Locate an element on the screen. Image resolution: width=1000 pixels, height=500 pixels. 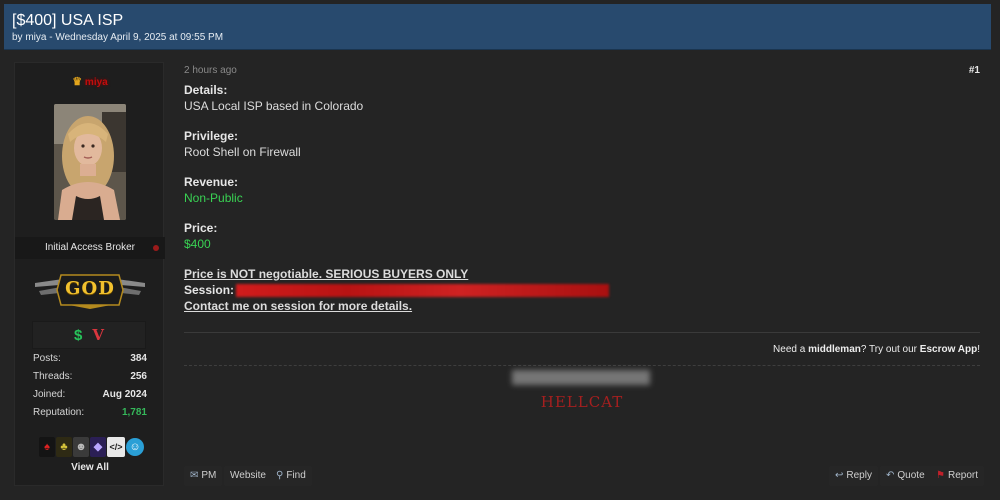
rank-badge-text: GOD is located at coordinates (90, 288).